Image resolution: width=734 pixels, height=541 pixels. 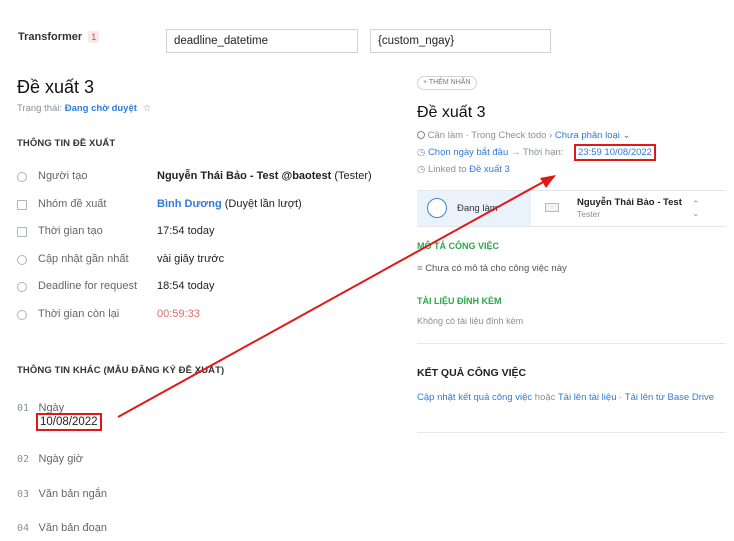 I want to click on arrow-head, so click(x=548, y=181).